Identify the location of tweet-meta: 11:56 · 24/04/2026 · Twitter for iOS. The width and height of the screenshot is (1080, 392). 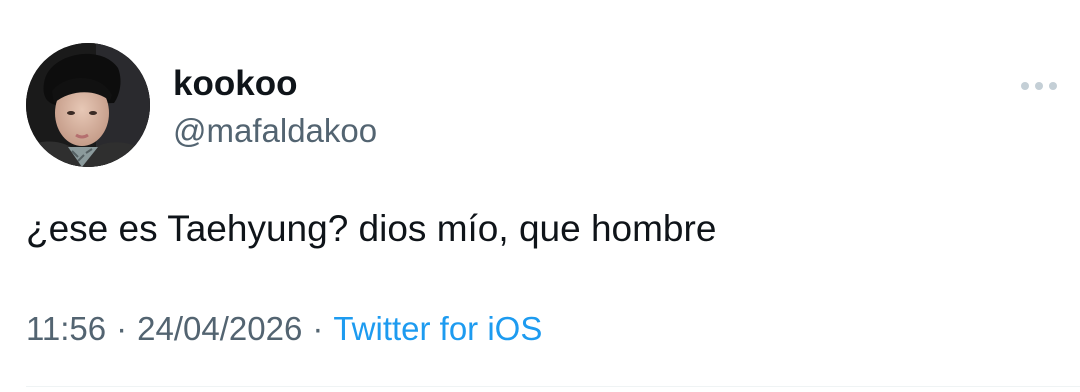
(284, 329).